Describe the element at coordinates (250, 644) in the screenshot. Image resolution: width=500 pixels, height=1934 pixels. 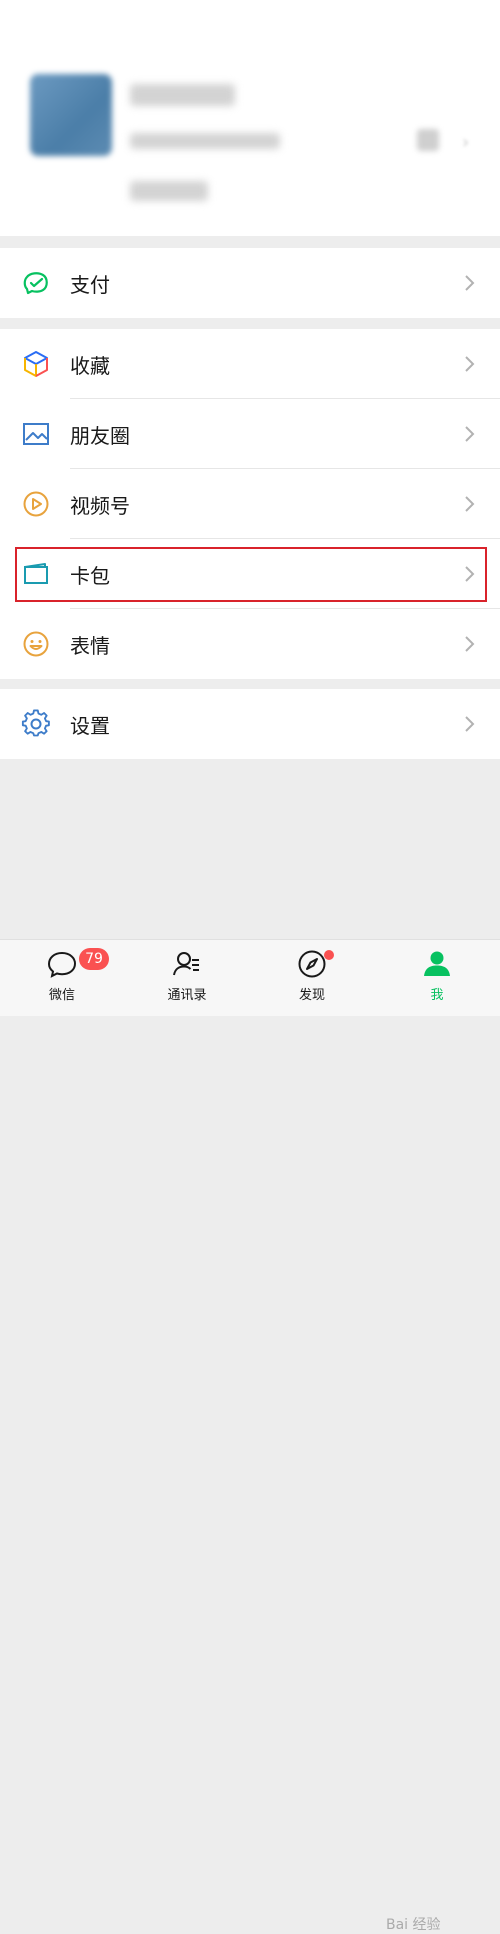
I see `menu-item-stickers: 表情` at that location.